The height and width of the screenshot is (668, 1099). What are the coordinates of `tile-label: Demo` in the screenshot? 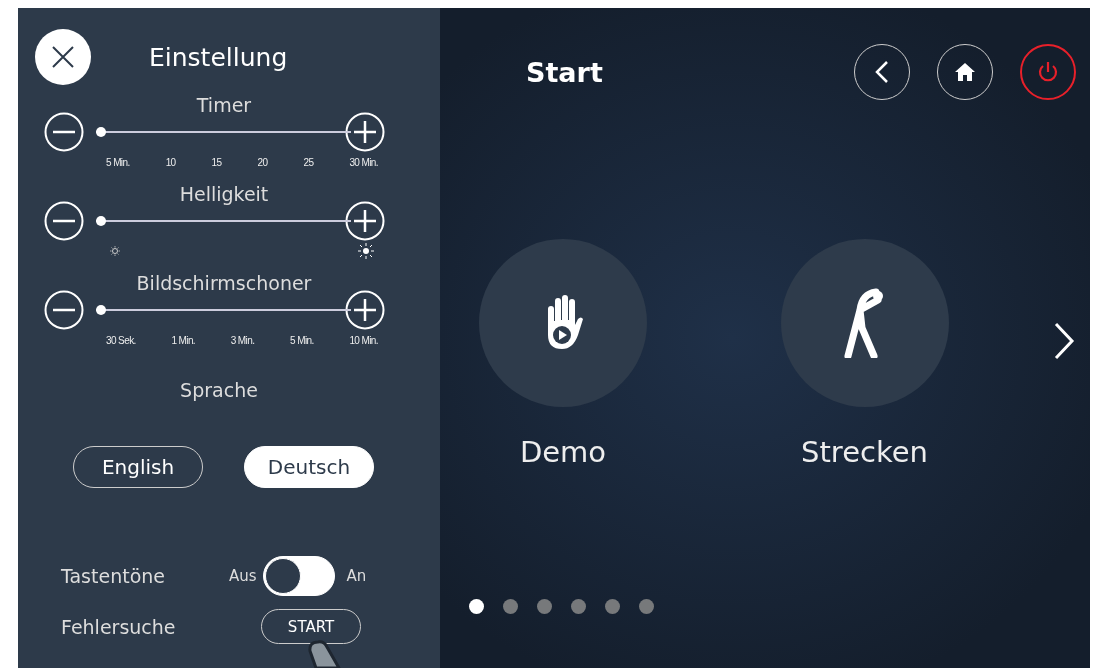 It's located at (563, 452).